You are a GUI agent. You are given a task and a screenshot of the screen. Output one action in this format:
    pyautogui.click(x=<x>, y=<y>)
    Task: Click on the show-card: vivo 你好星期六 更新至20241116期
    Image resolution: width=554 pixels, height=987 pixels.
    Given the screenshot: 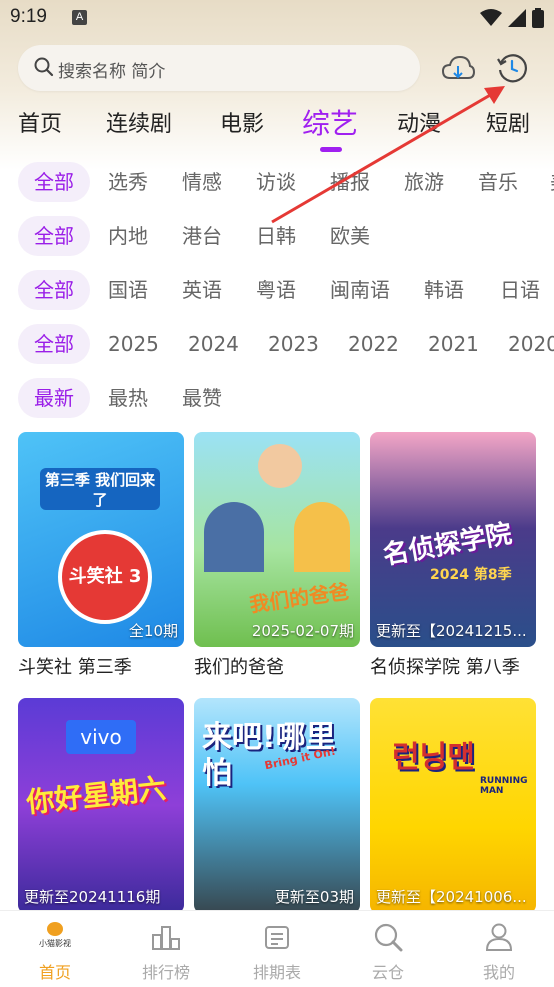 What is the action you would take?
    pyautogui.click(x=101, y=805)
    